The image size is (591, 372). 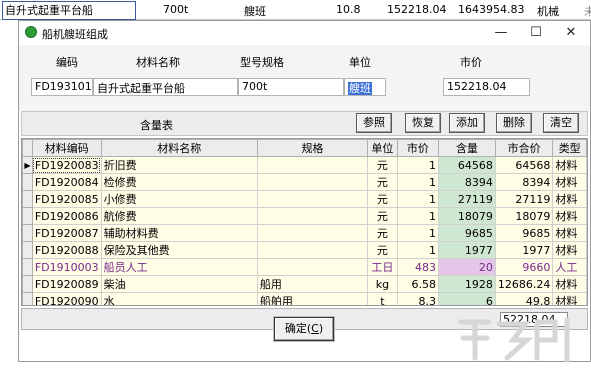 What do you see at coordinates (66, 250) in the screenshot?
I see `cell-code: FD1920088` at bounding box center [66, 250].